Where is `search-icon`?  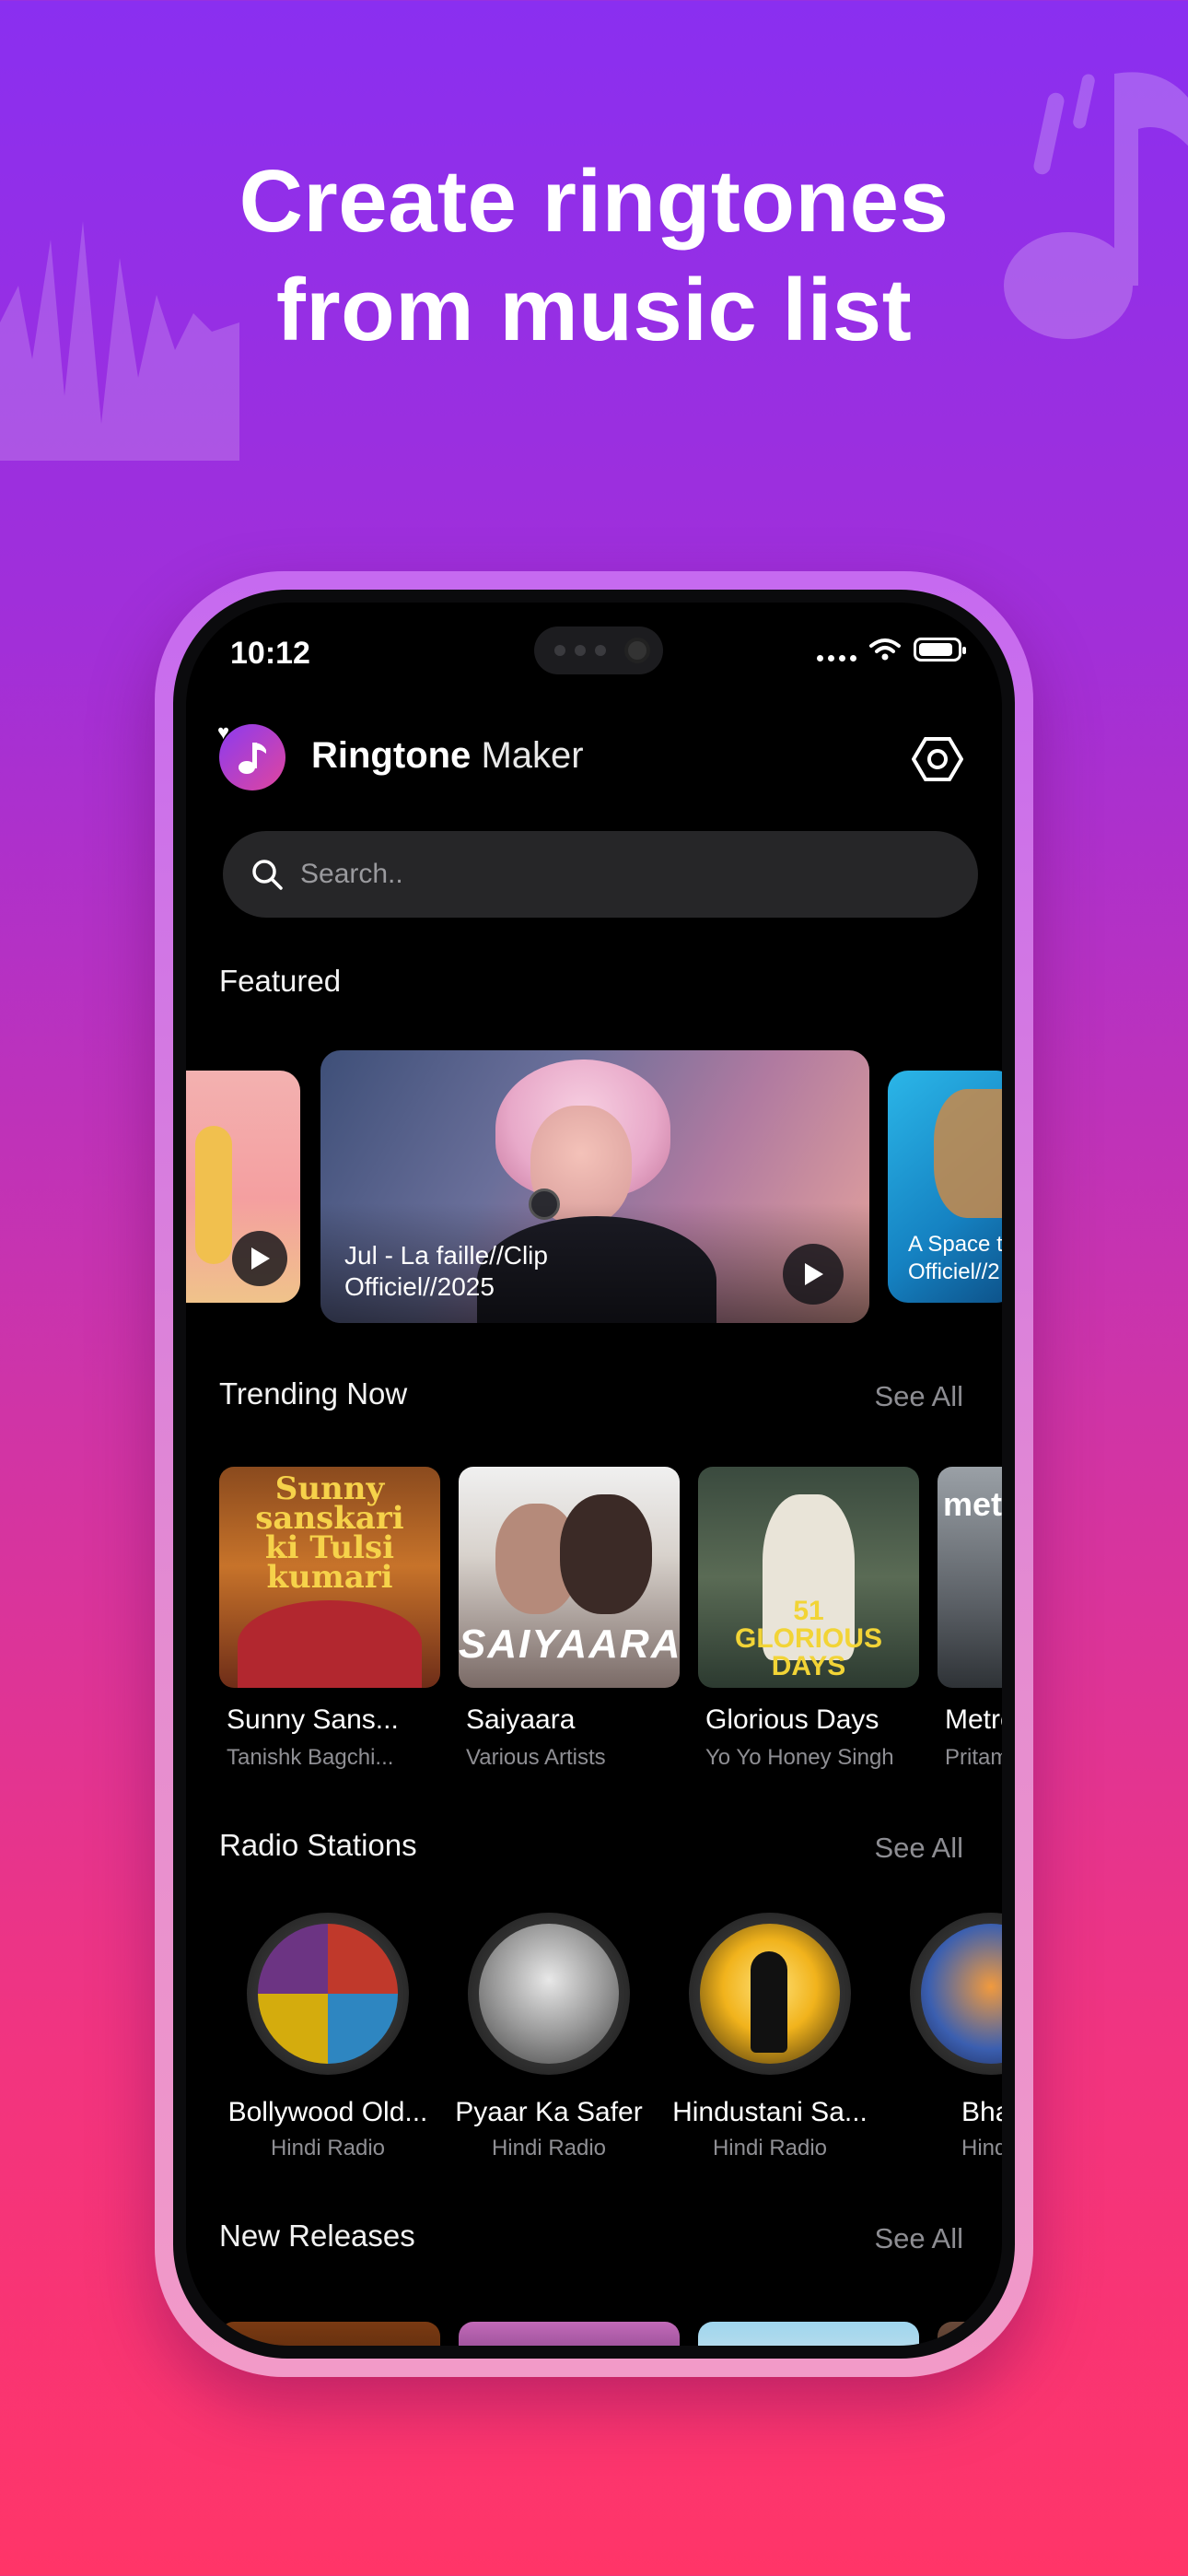
search-icon is located at coordinates (267, 875).